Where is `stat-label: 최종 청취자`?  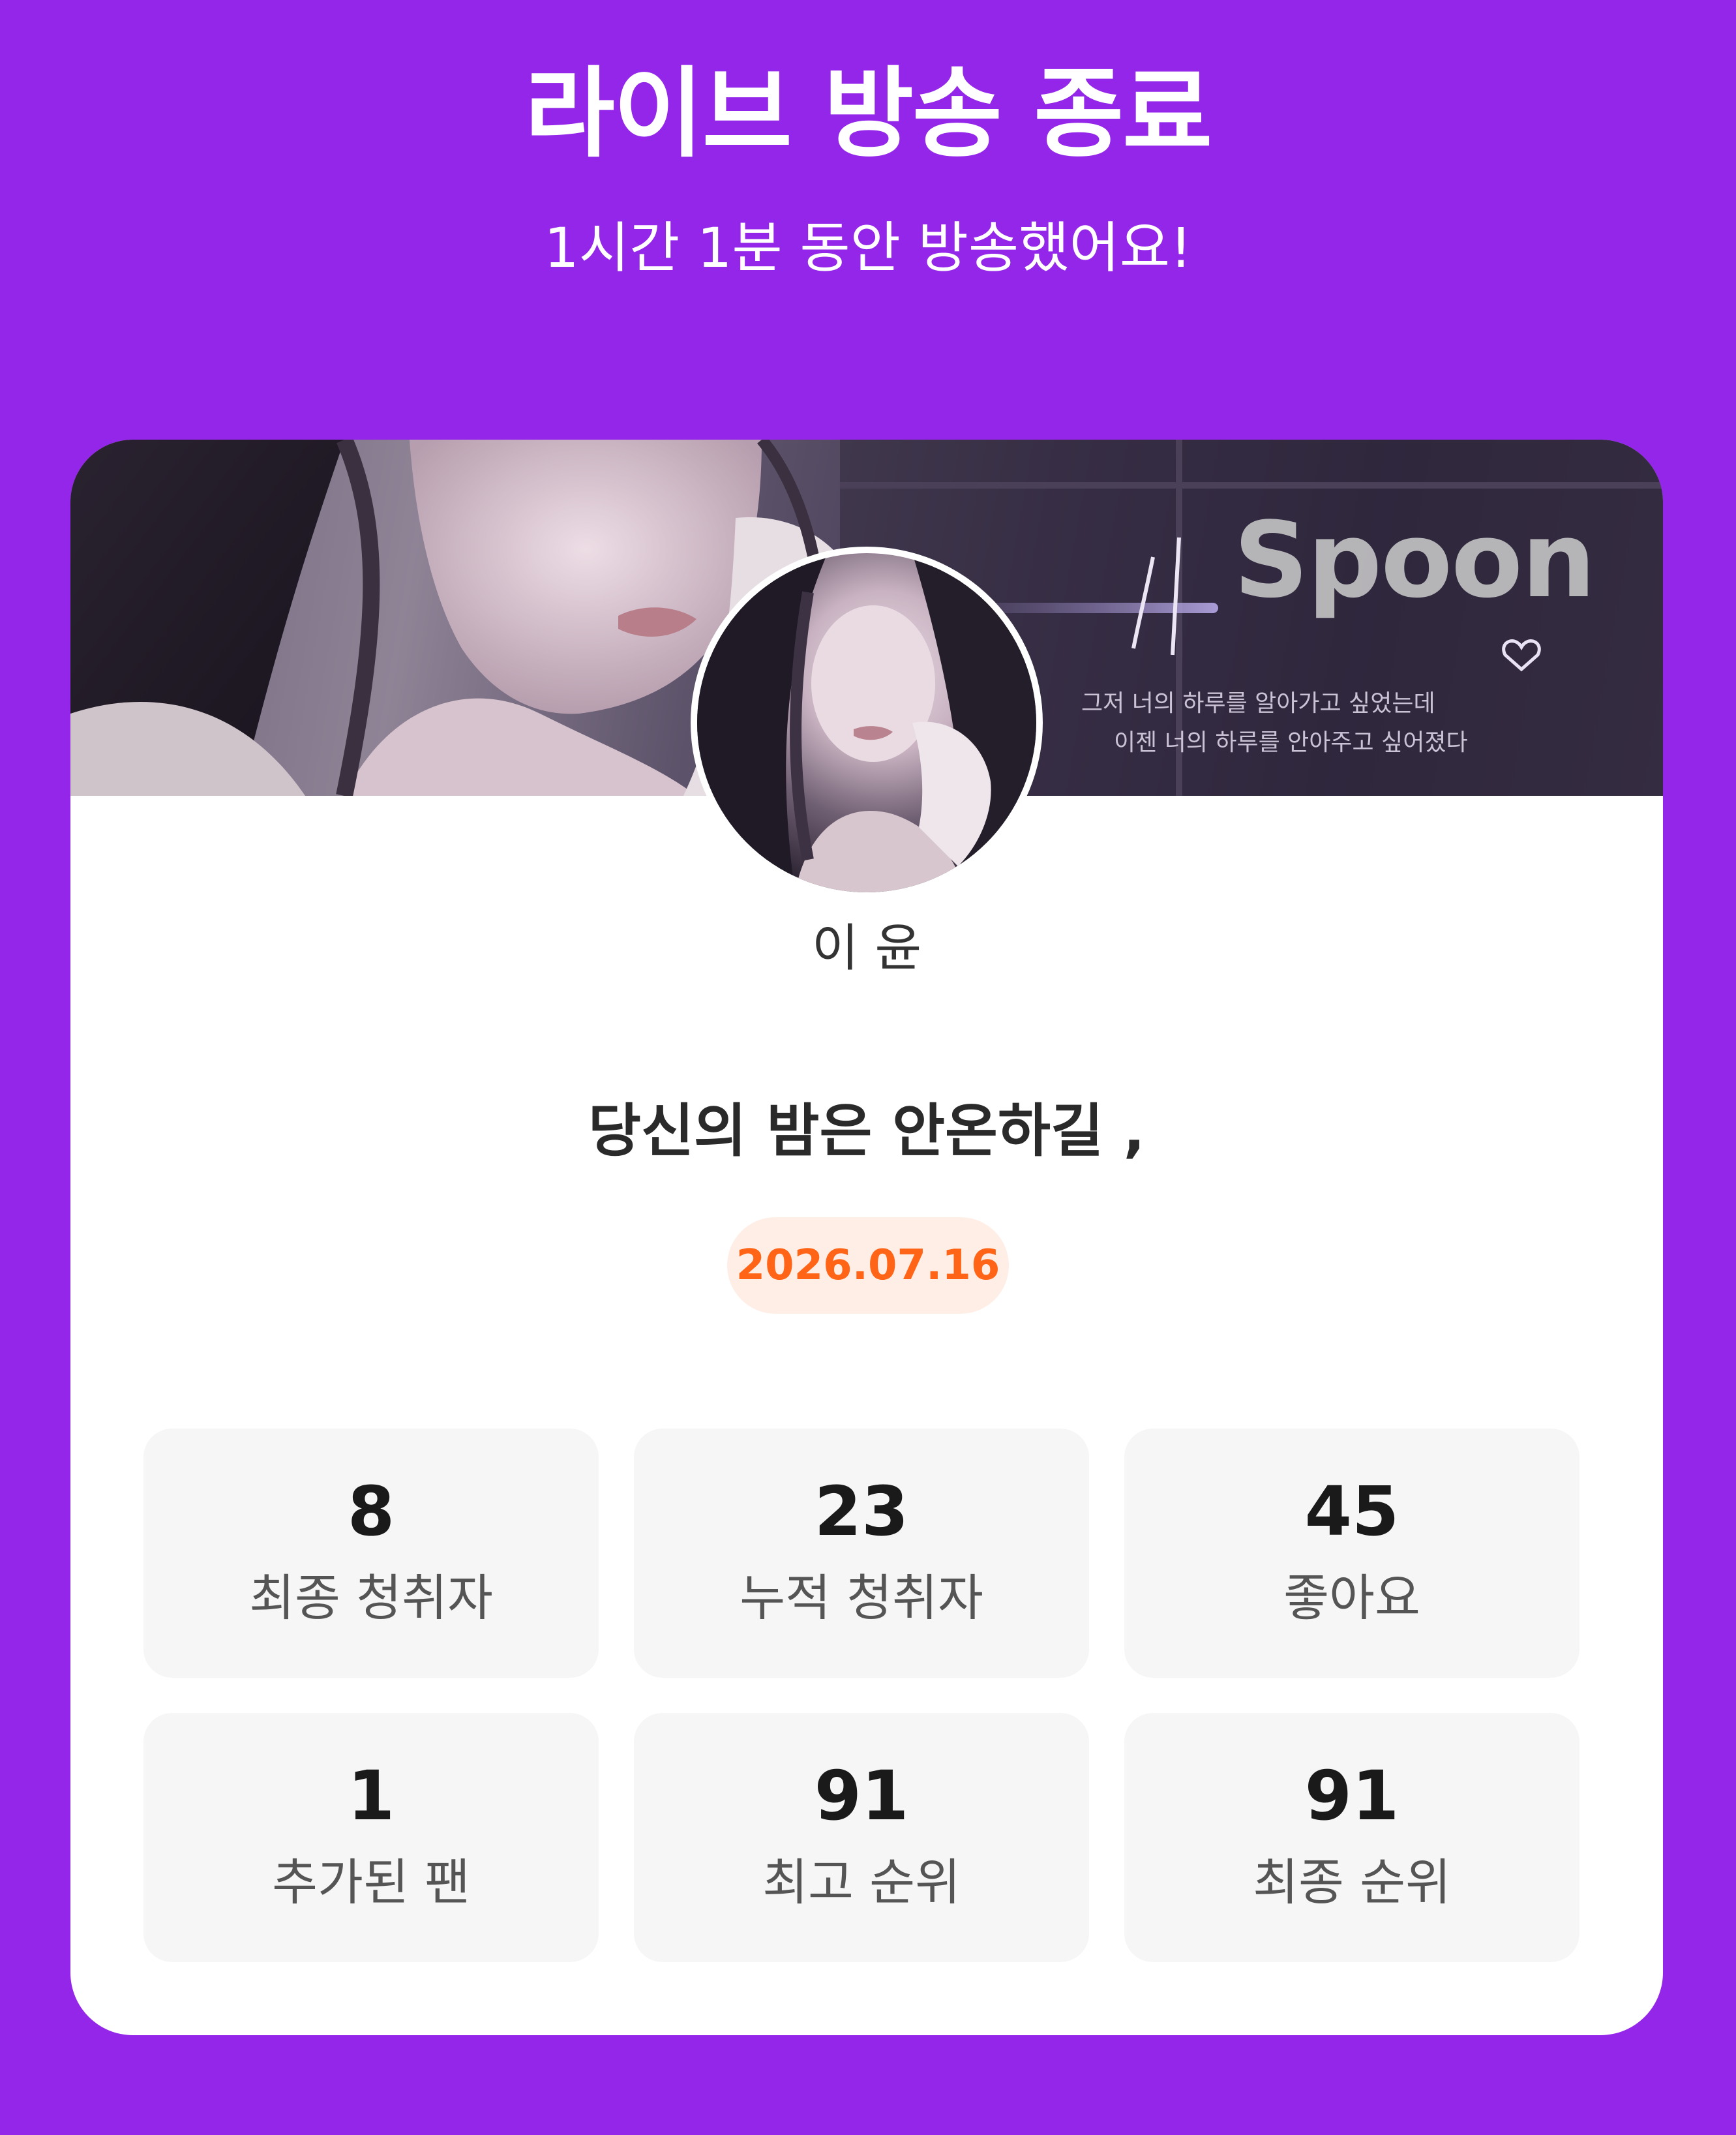 stat-label: 최종 청취자 is located at coordinates (371, 1598).